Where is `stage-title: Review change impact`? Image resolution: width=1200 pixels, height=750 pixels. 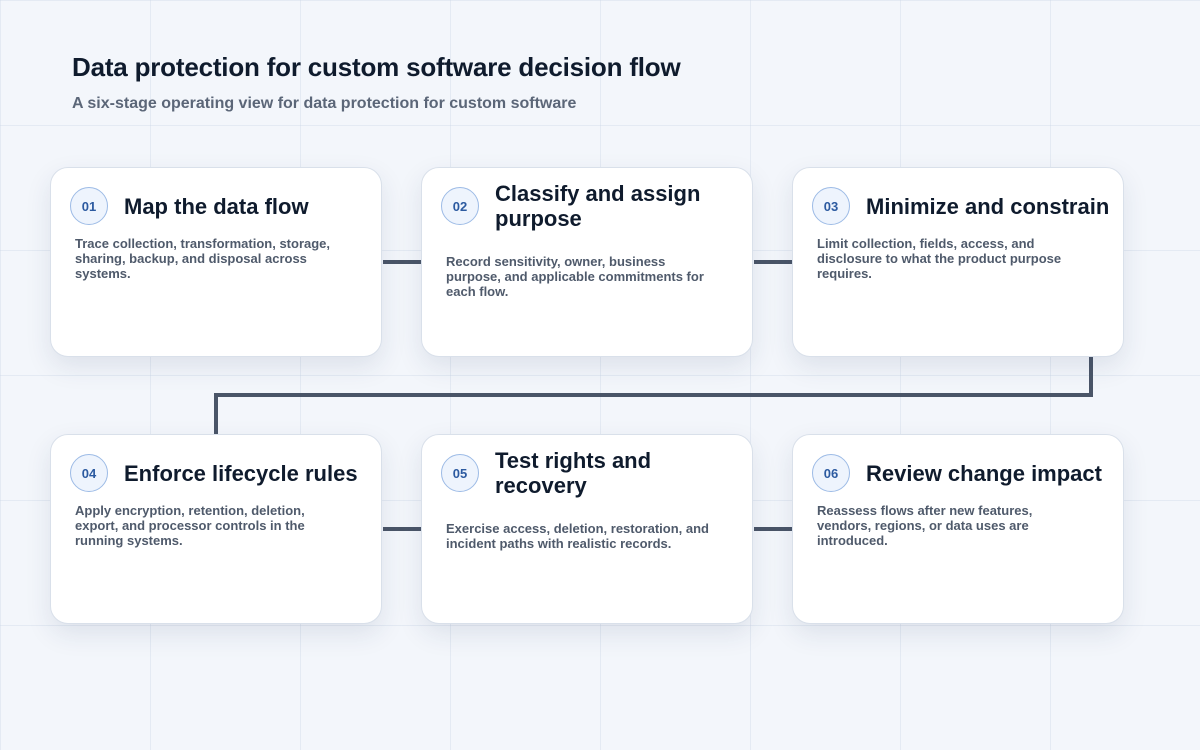
stage-title: Review change impact is located at coordinates (984, 473).